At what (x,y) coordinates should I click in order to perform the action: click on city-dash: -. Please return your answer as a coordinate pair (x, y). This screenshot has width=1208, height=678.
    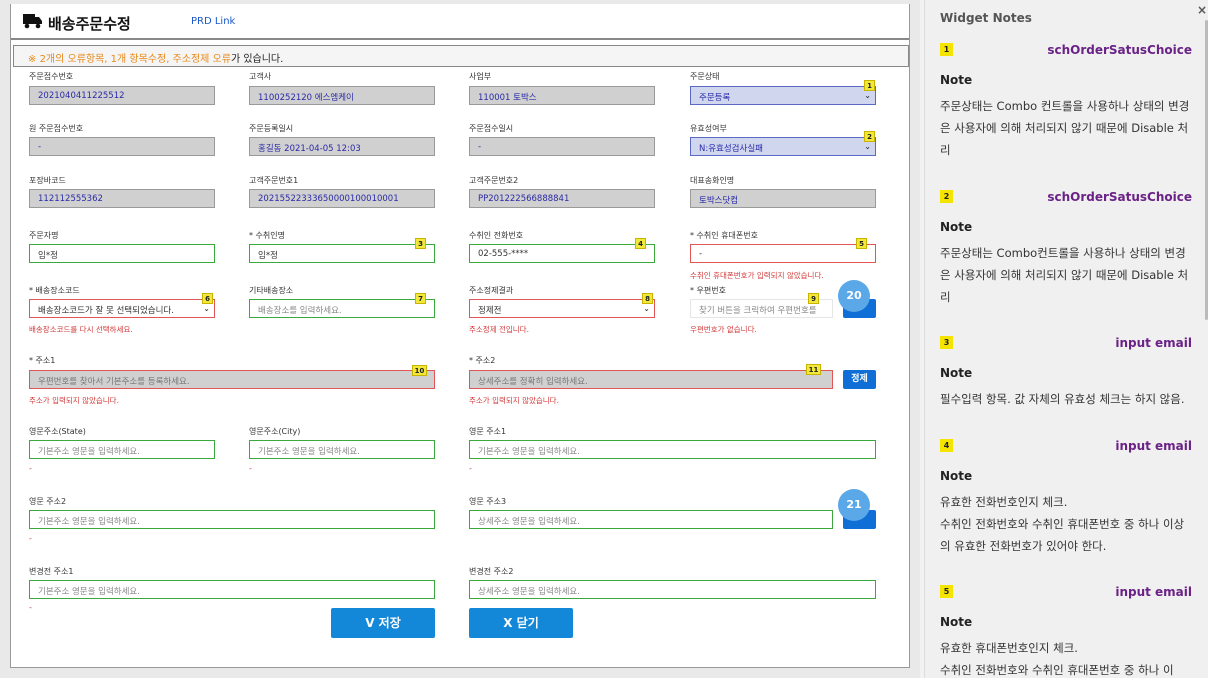
    Looking at the image, I should click on (250, 468).